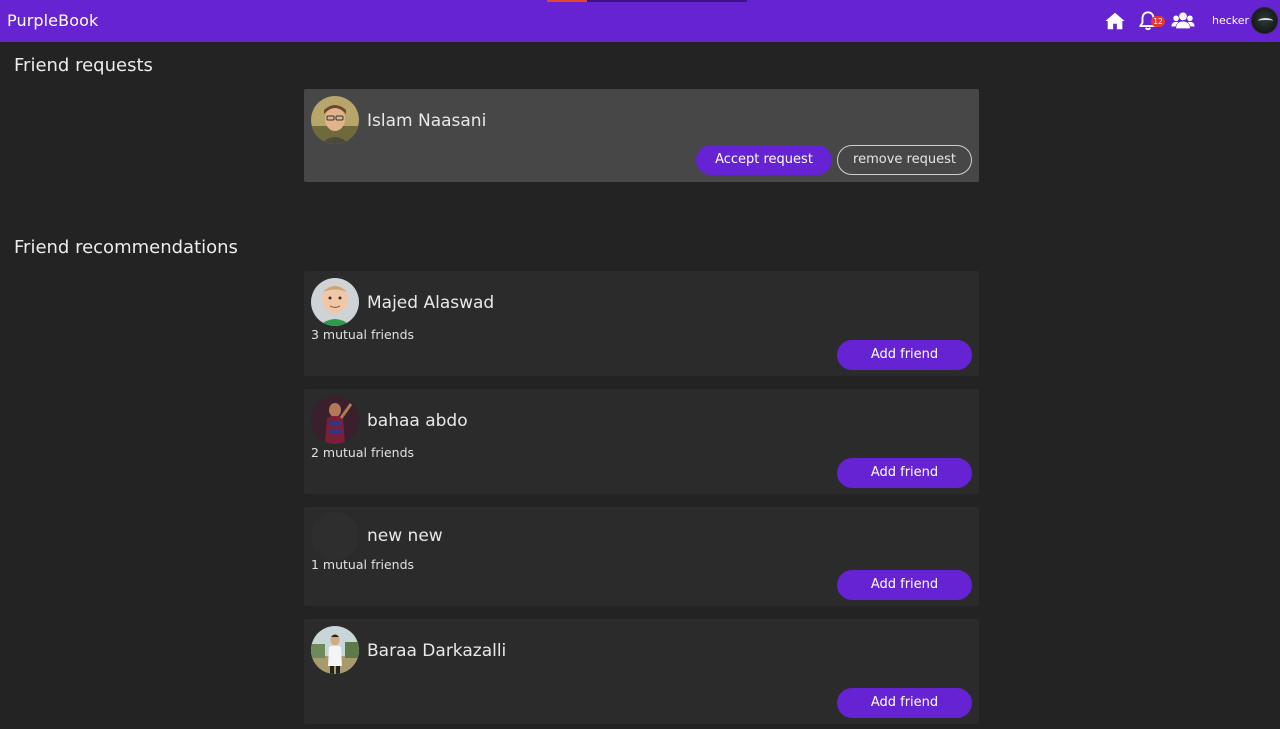  Describe the element at coordinates (417, 421) in the screenshot. I see `recommendation-name: bahaa abdo` at that location.